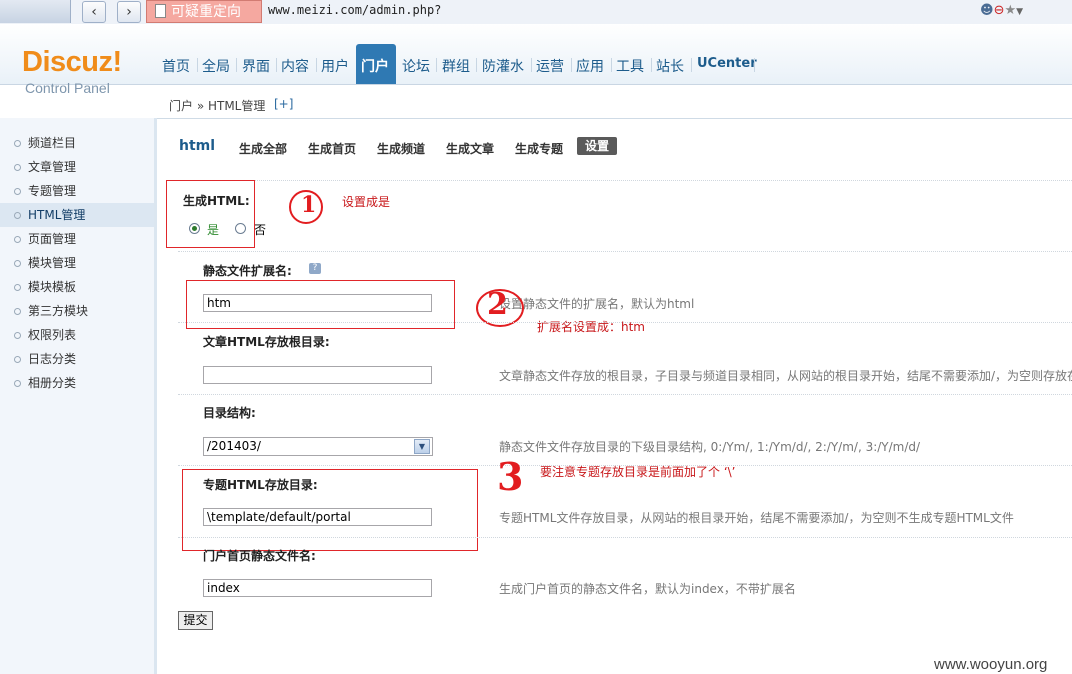 Image resolution: width=1072 pixels, height=674 pixels. What do you see at coordinates (539, 148) in the screenshot?
I see `tab-generate-topic: 生成专题` at bounding box center [539, 148].